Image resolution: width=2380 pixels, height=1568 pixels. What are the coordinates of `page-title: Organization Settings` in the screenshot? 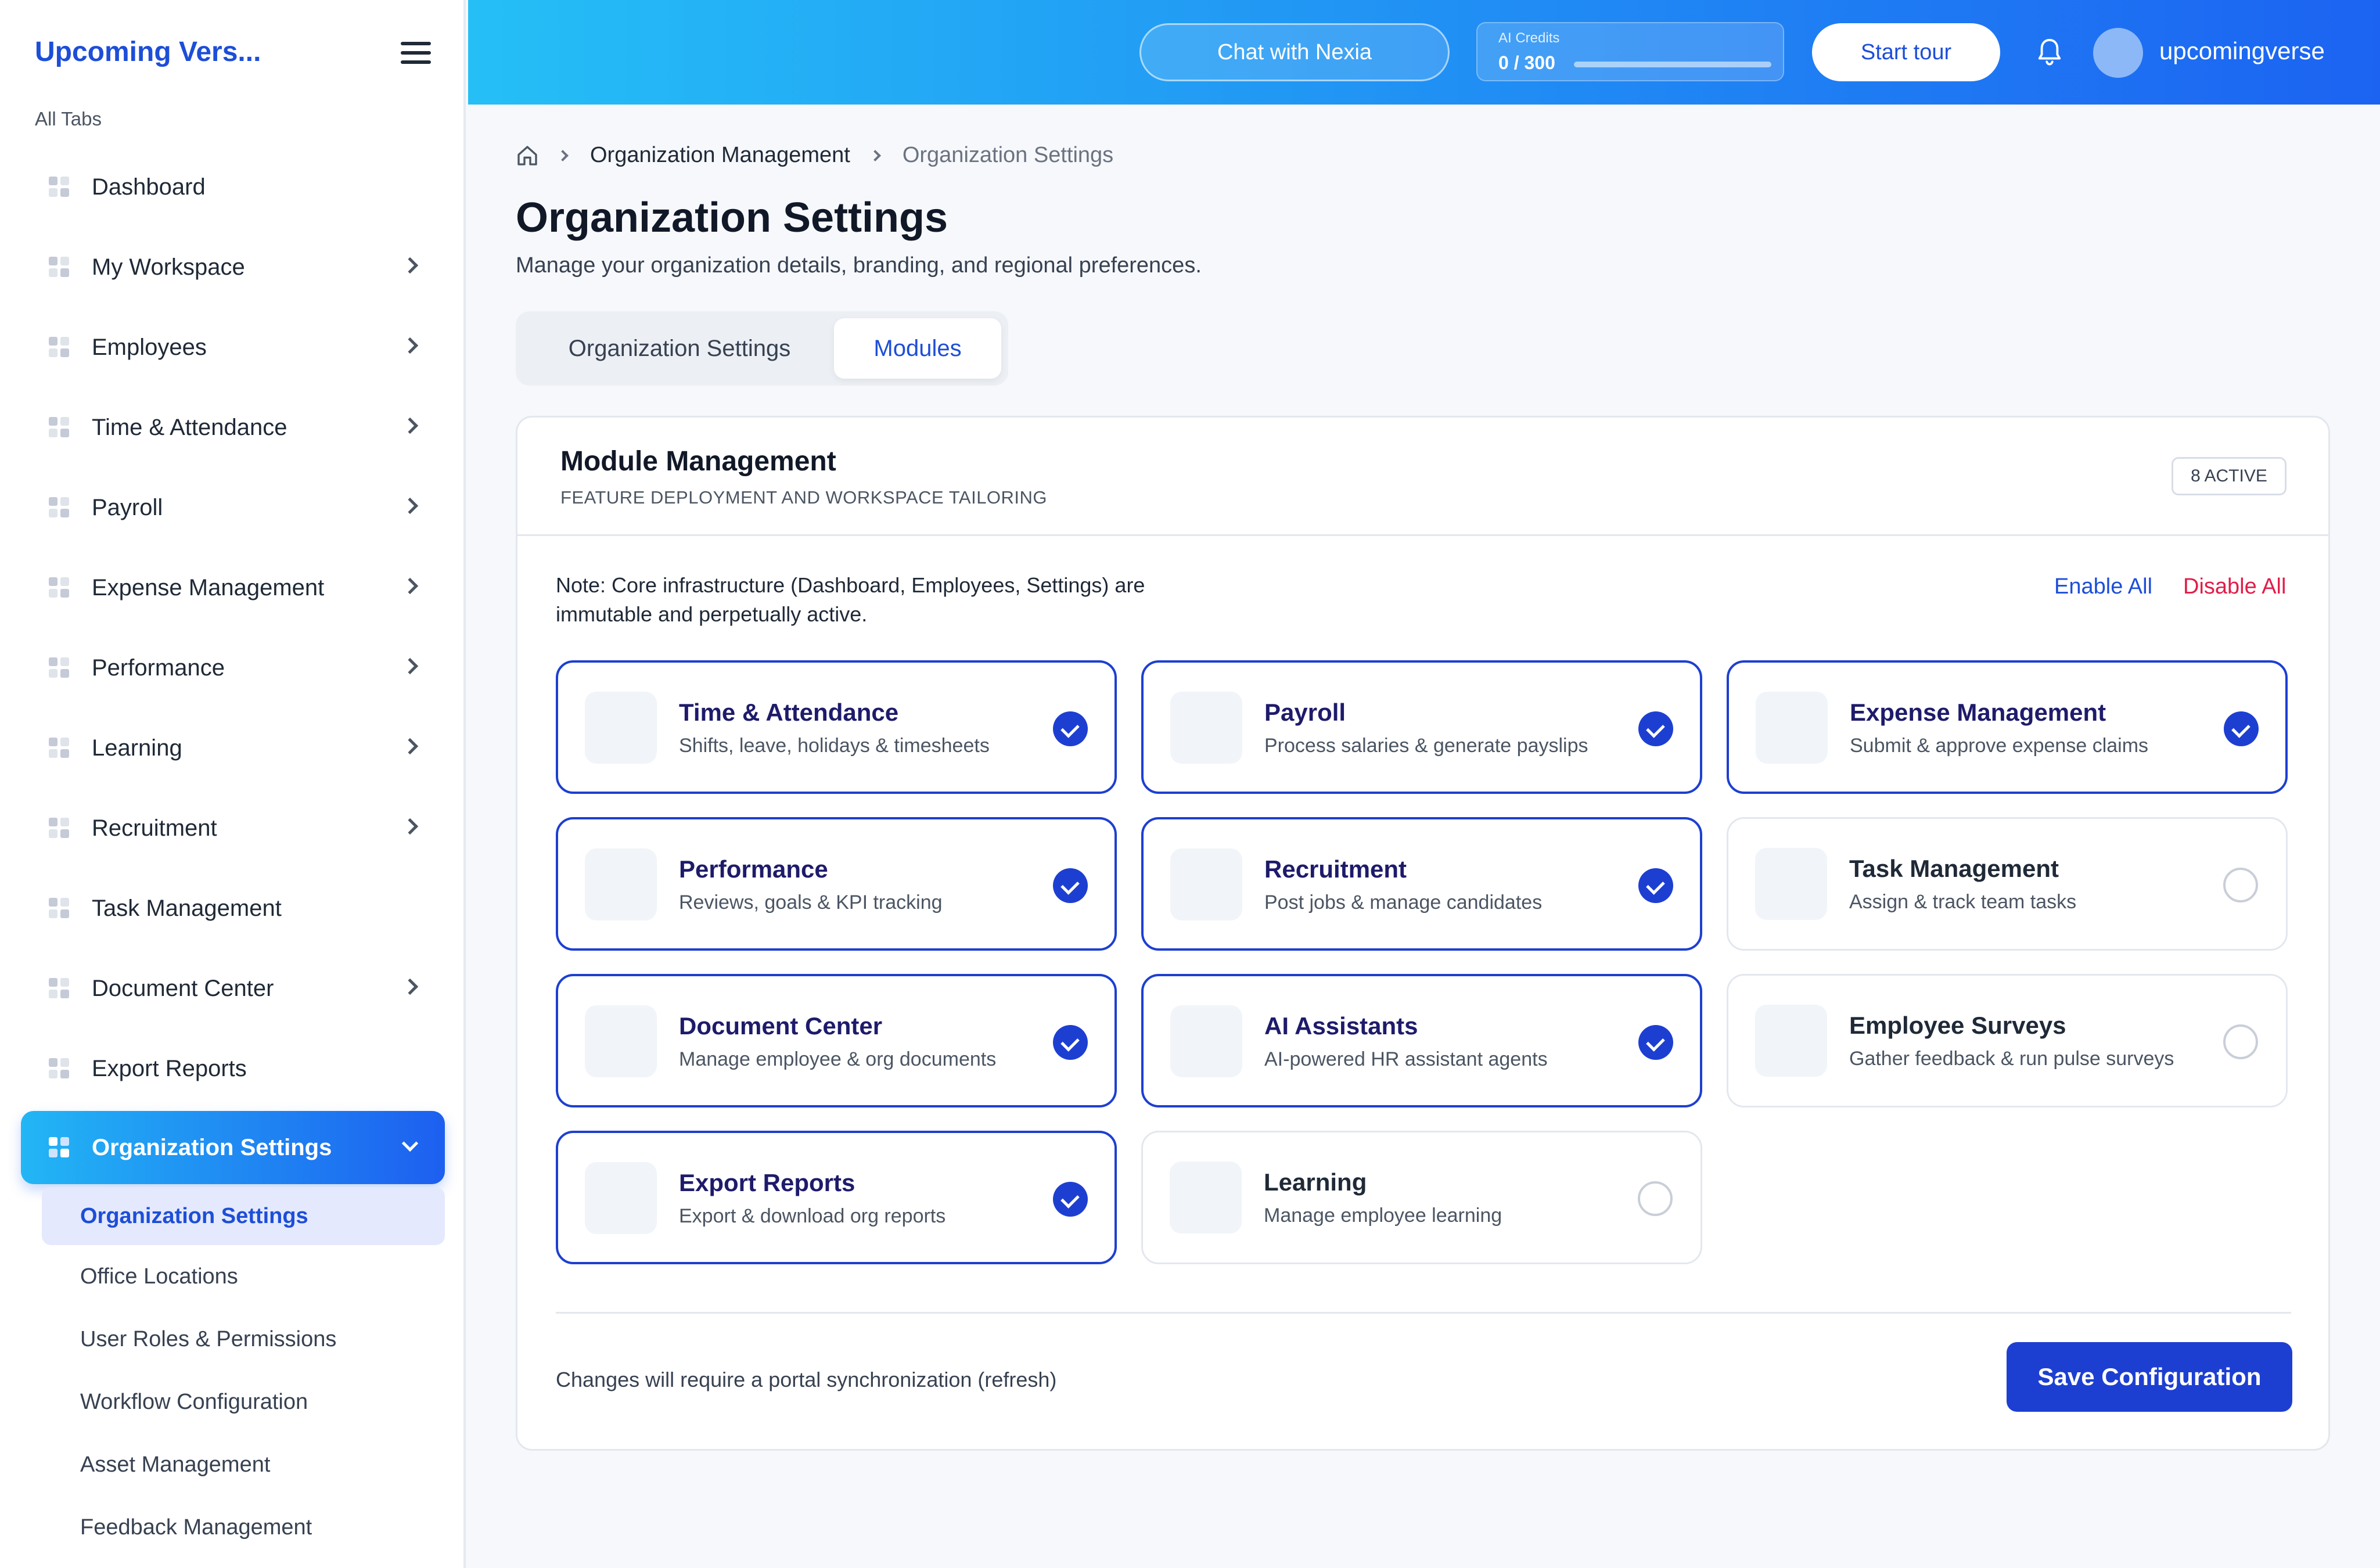 It's located at (732, 218).